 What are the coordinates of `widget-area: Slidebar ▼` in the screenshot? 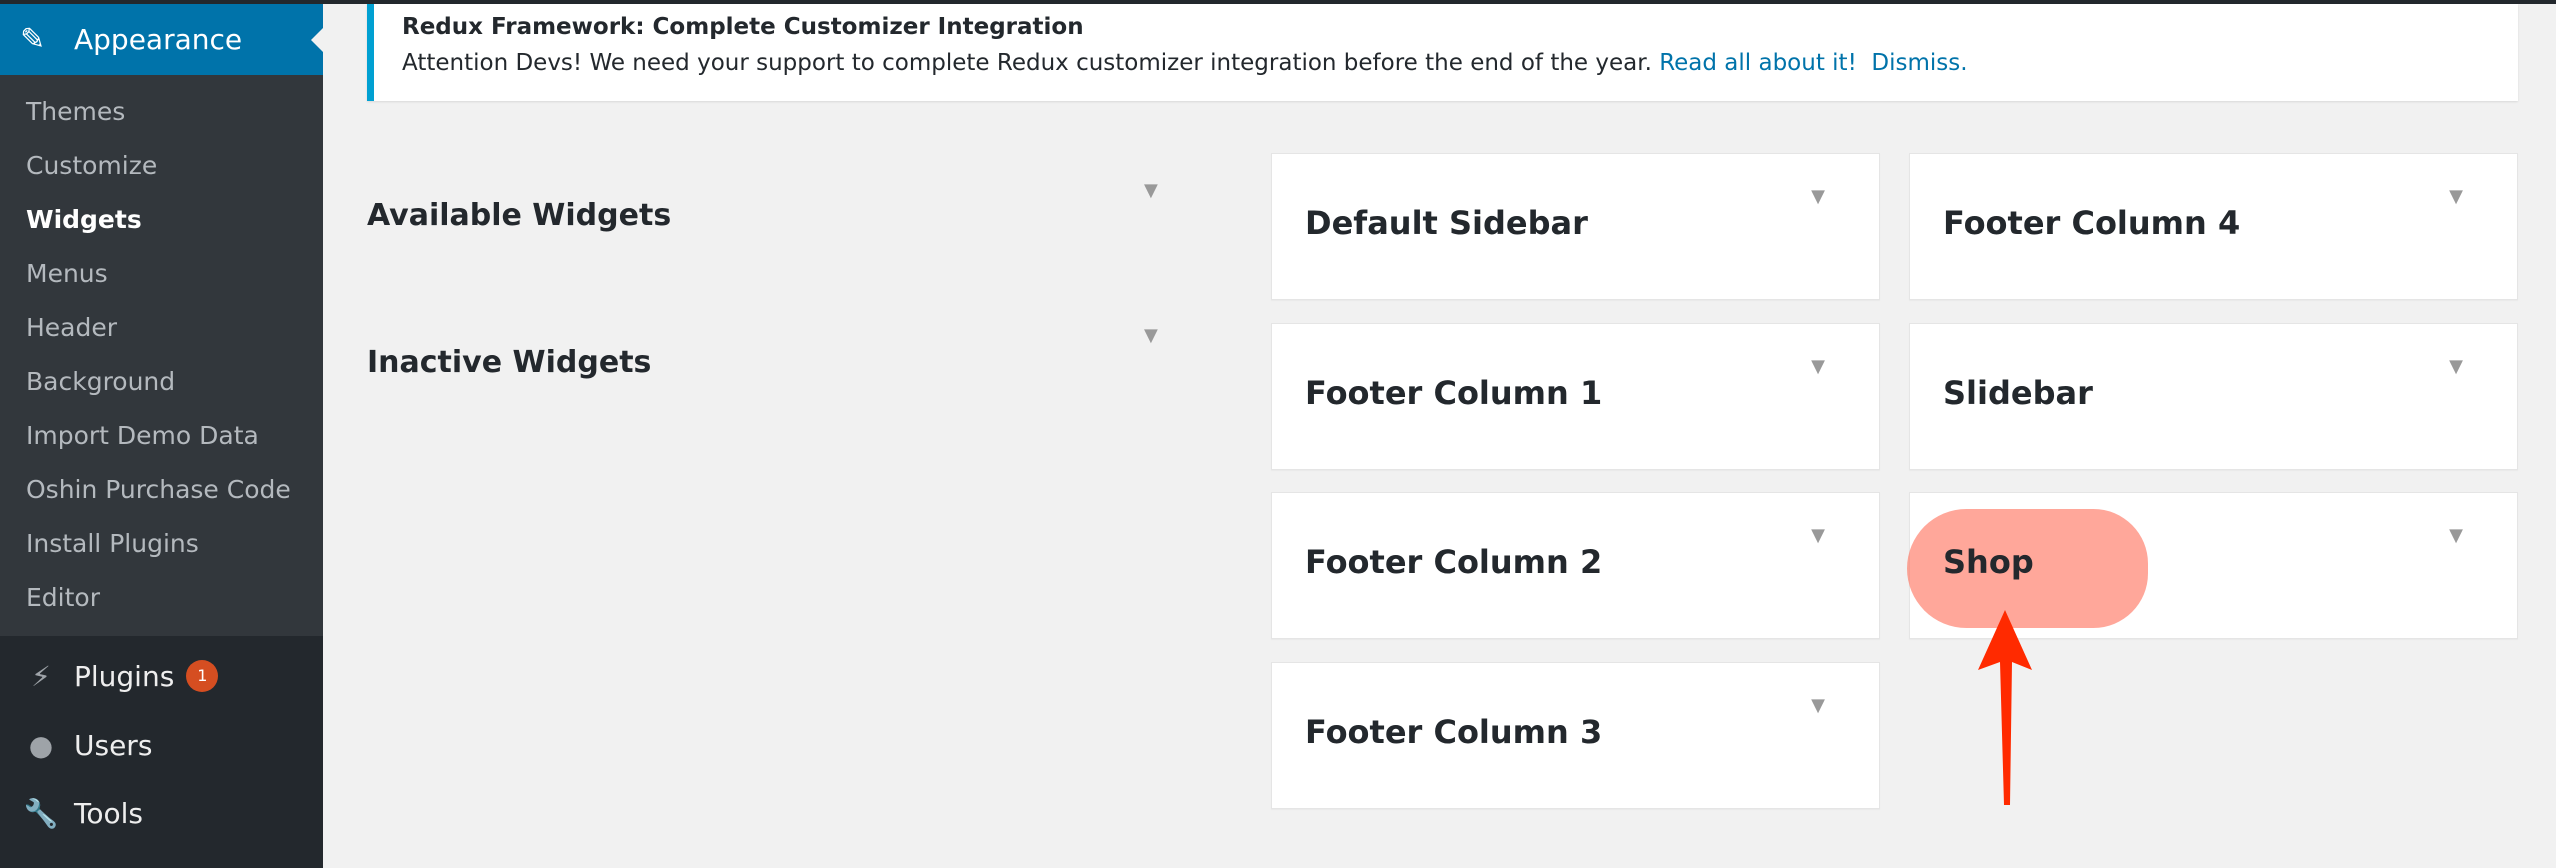 It's located at (2213, 396).